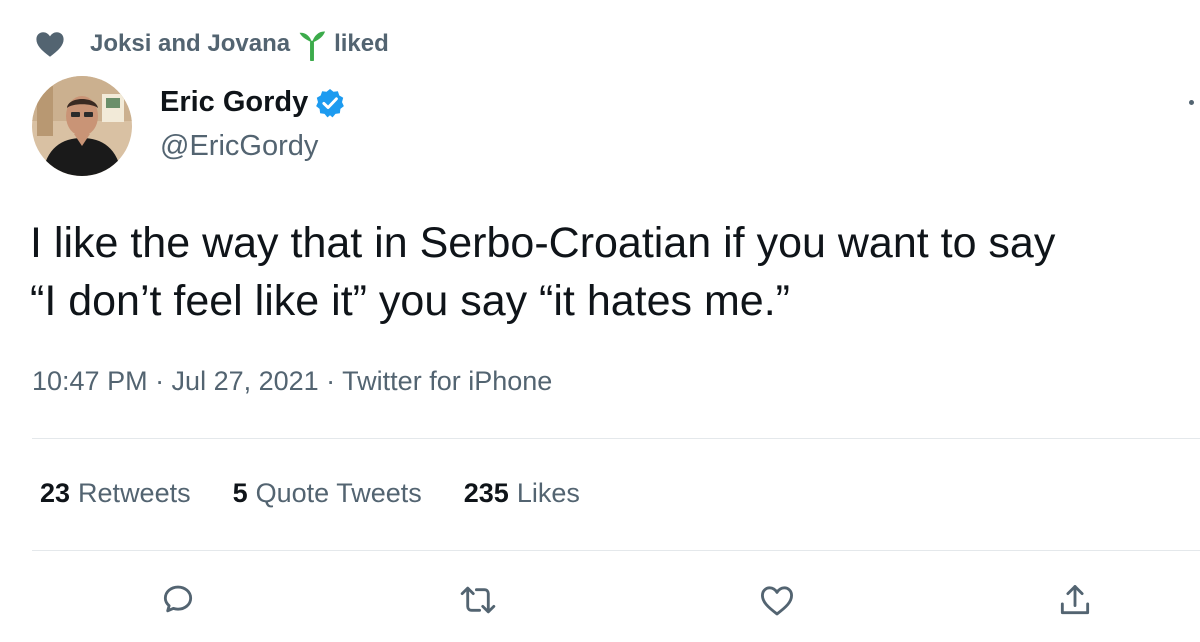  What do you see at coordinates (312, 46) in the screenshot?
I see `sprout-icon` at bounding box center [312, 46].